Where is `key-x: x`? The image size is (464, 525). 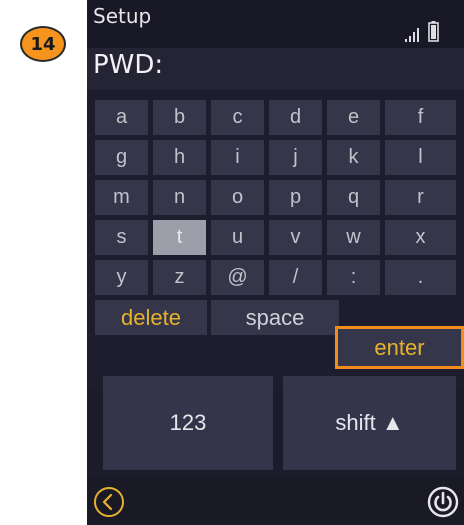
key-x: x is located at coordinates (420, 237).